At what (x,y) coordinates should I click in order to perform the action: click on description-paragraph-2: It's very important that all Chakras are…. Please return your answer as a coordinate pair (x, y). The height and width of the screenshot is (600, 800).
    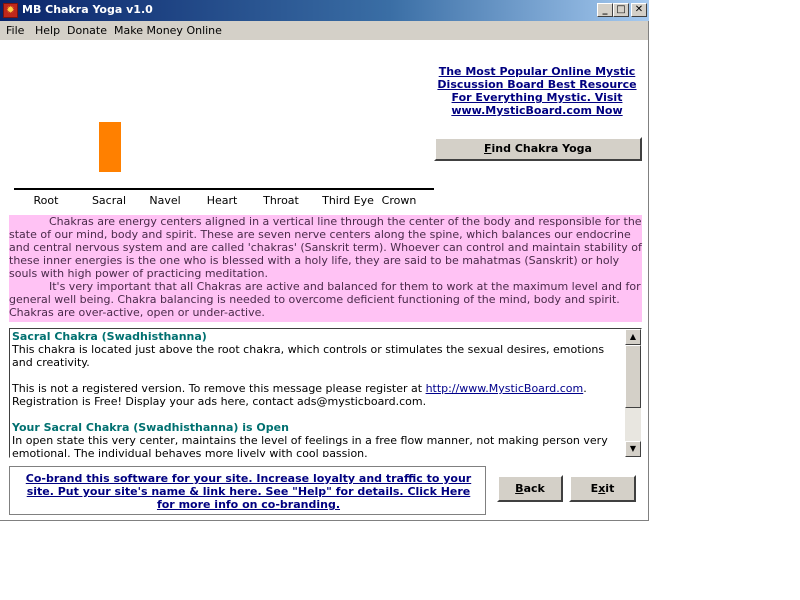
    Looking at the image, I should click on (325, 299).